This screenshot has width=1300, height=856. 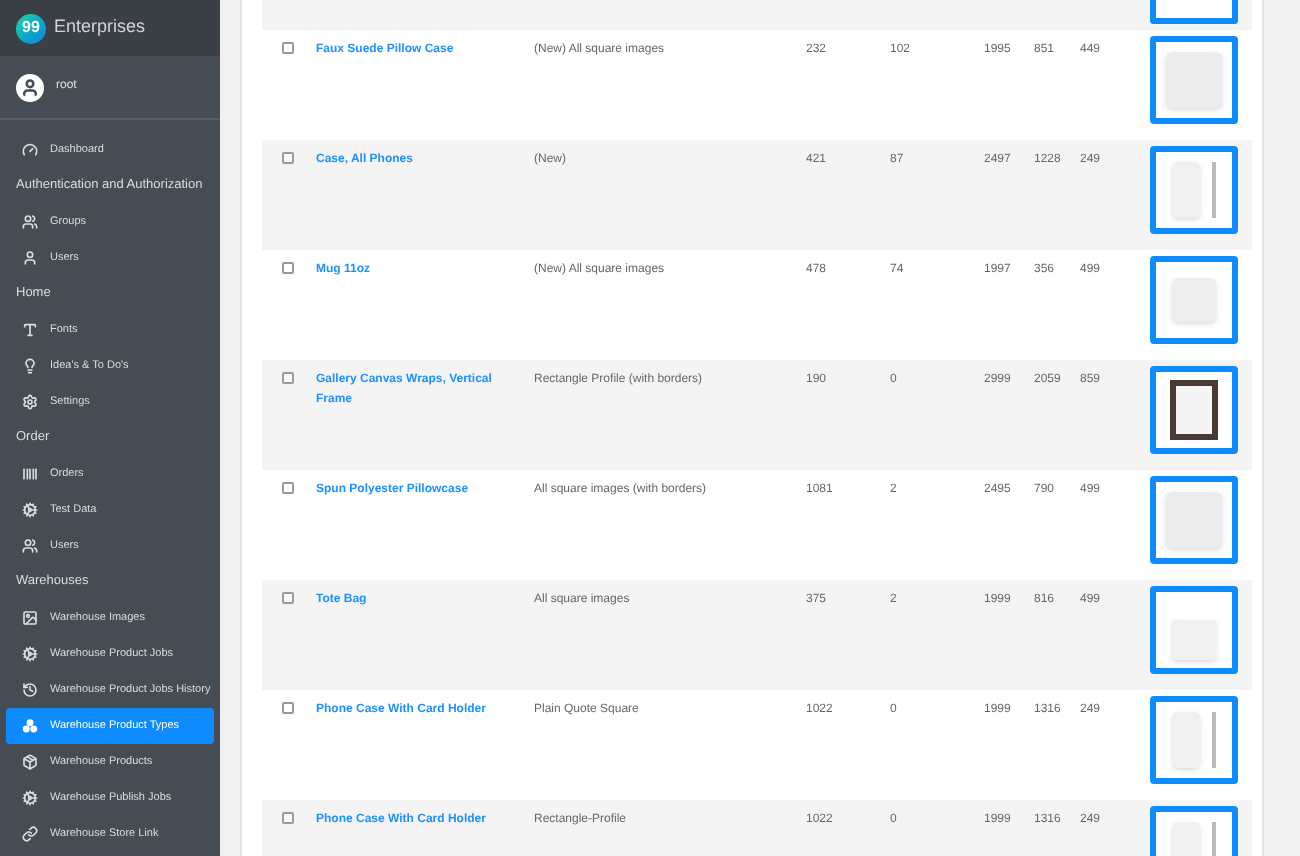 I want to click on logo: 99, so click(x=31, y=28).